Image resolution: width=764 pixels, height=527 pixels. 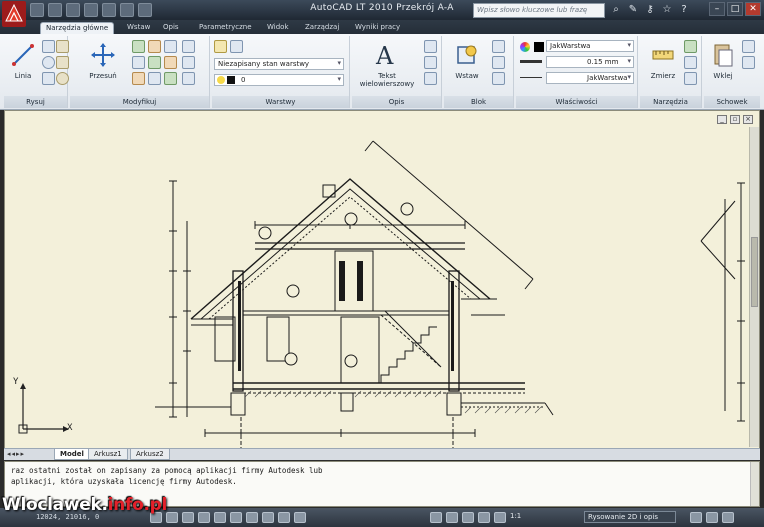 I want to click on edit-block-icon, so click(x=498, y=62).